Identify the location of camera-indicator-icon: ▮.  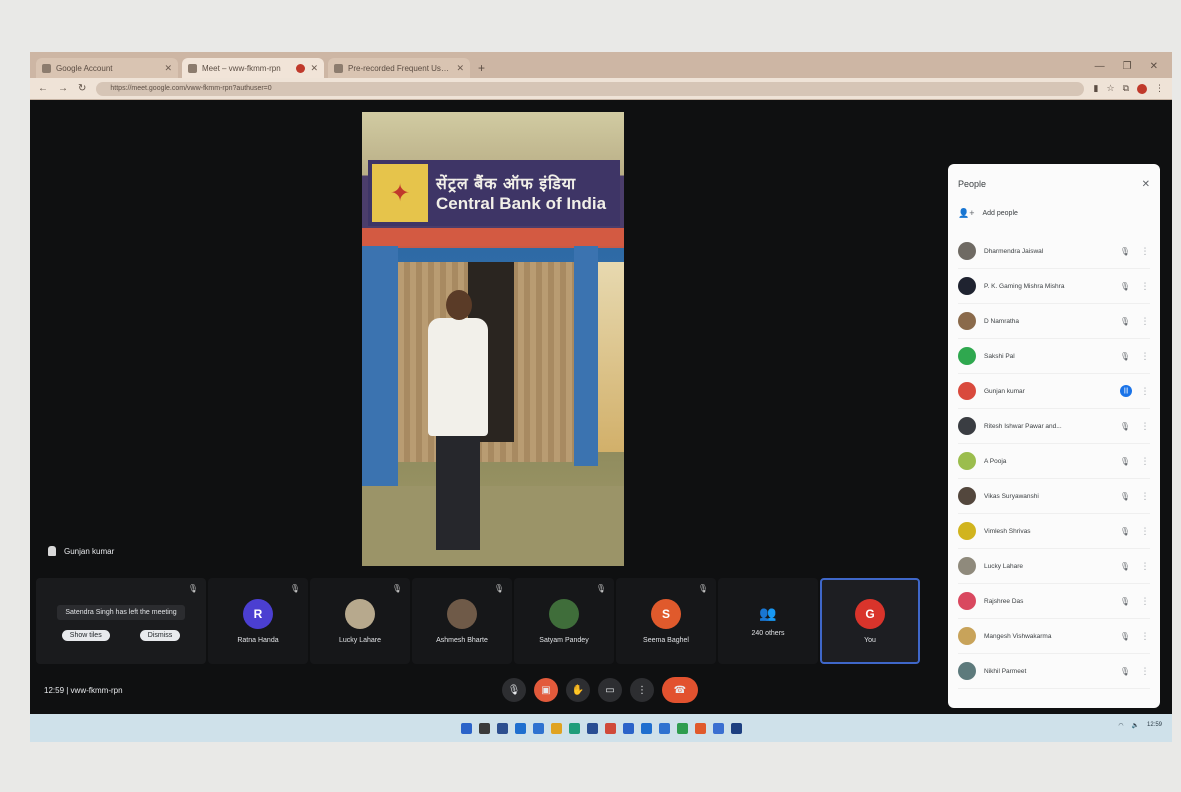
(1096, 88).